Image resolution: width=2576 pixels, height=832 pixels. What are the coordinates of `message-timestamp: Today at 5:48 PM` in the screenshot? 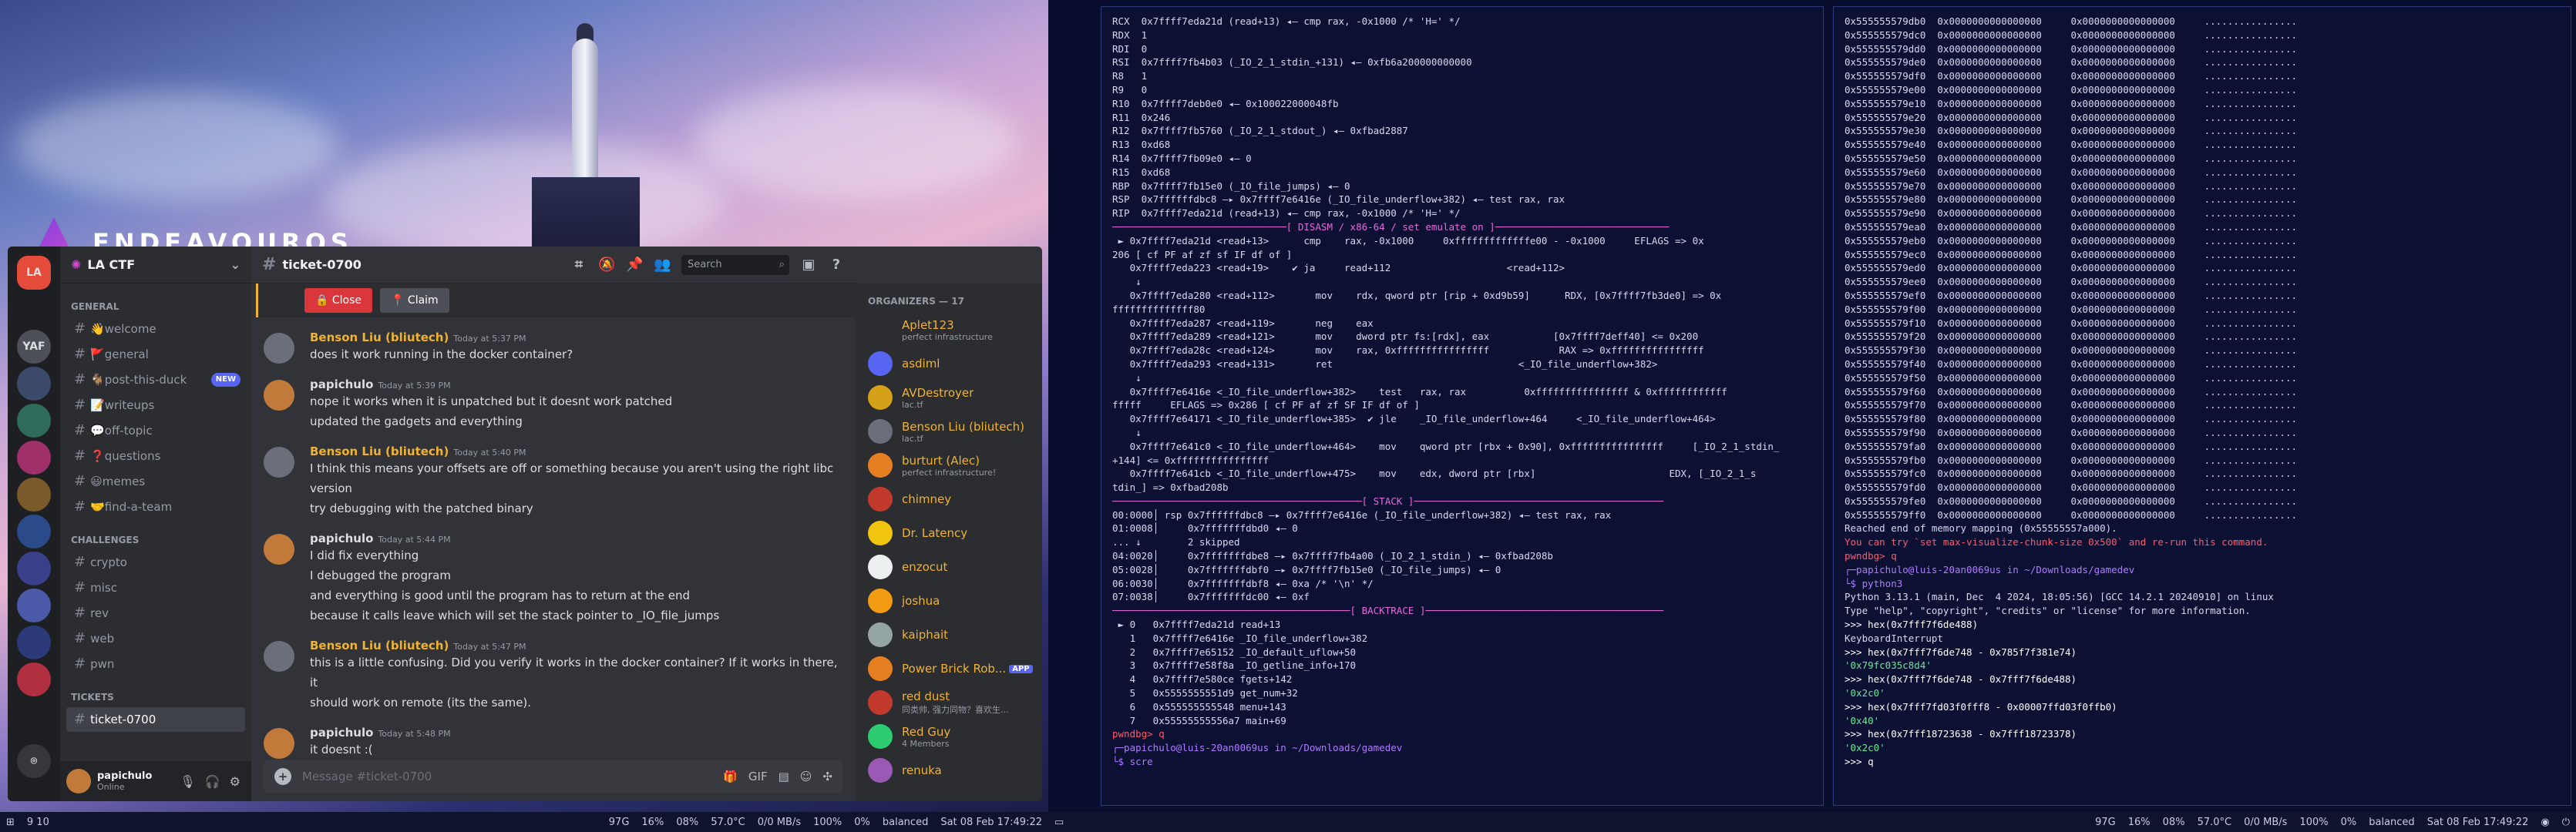 It's located at (414, 734).